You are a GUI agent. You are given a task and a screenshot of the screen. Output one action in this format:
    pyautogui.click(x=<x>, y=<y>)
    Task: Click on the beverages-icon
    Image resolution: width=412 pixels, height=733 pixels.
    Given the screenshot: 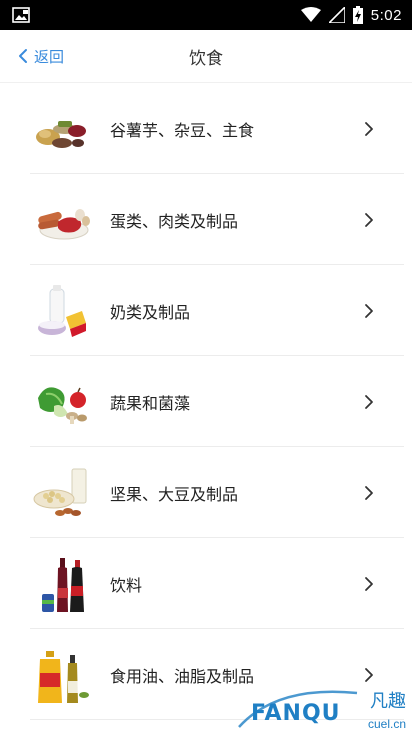 What is the action you would take?
    pyautogui.click(x=63, y=584)
    